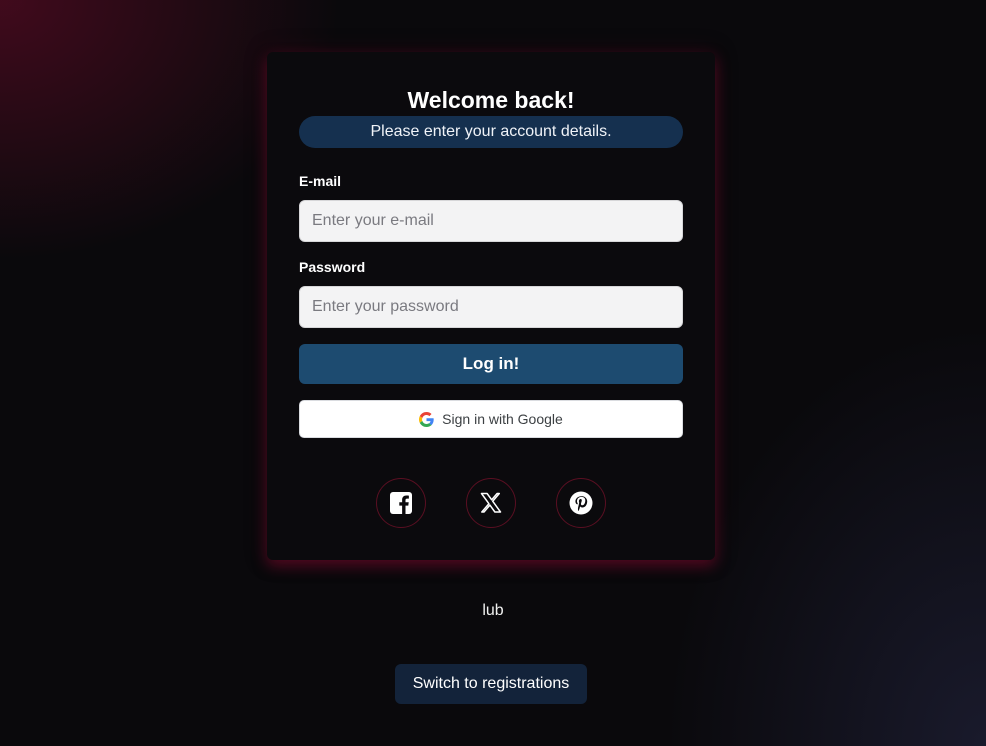 Image resolution: width=986 pixels, height=746 pixels. I want to click on page-title: Welcome back!, so click(491, 100).